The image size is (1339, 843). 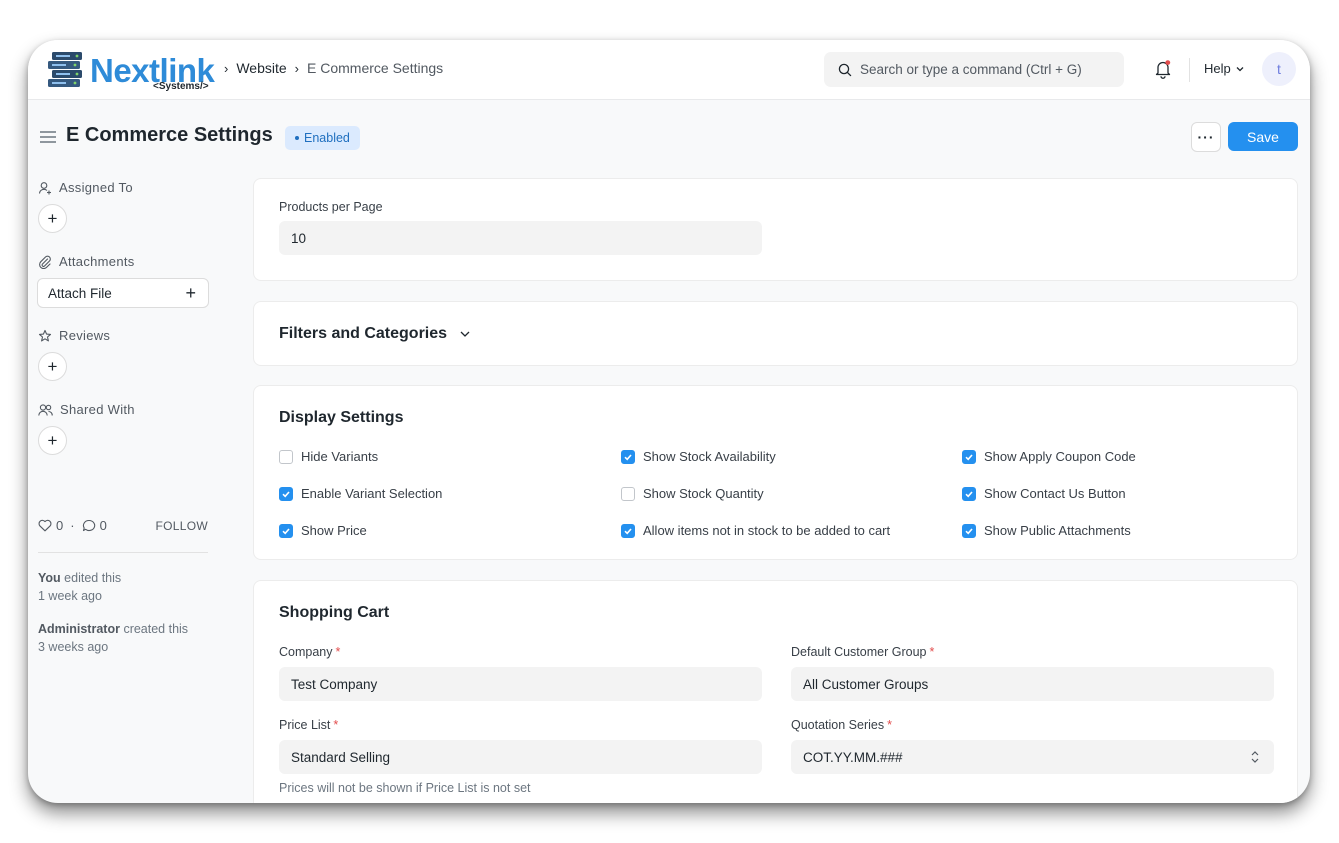 I want to click on help-dropdown: Help, so click(x=1224, y=68).